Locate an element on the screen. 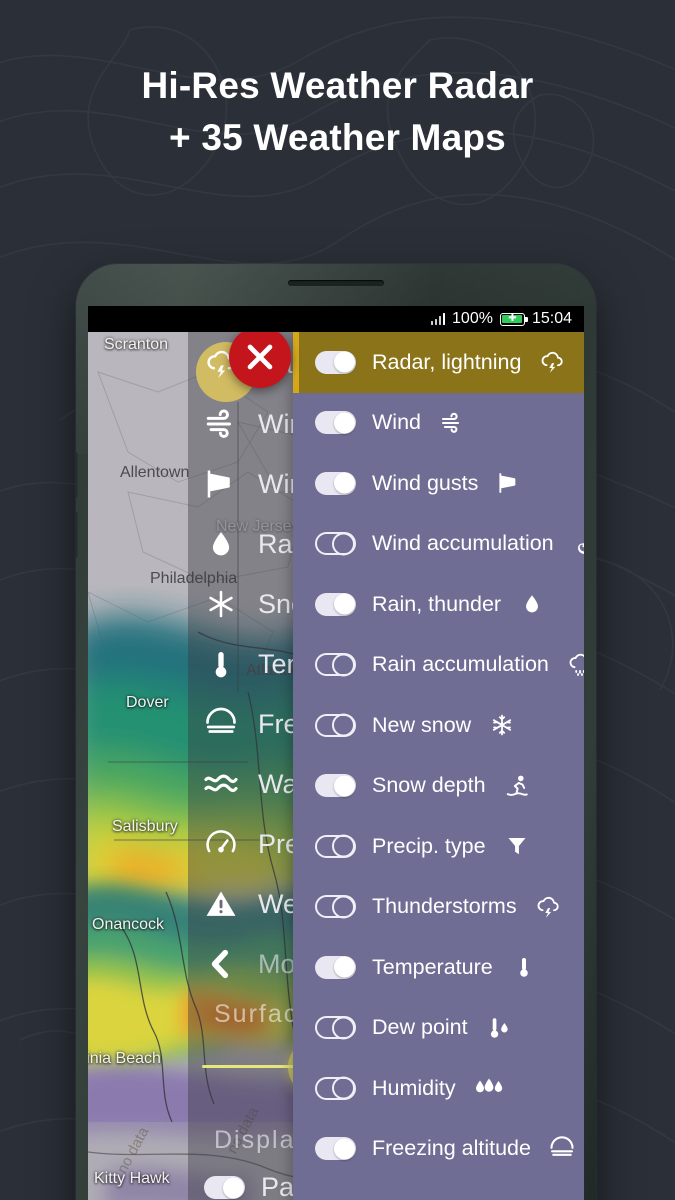  layer-row-temperature: Temperature is located at coordinates (438, 967).